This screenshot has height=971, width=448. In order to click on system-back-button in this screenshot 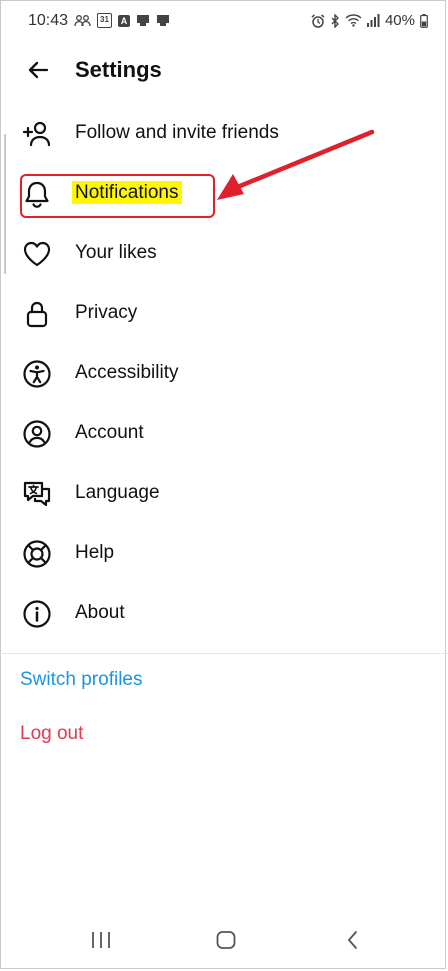, I will do `click(353, 940)`.